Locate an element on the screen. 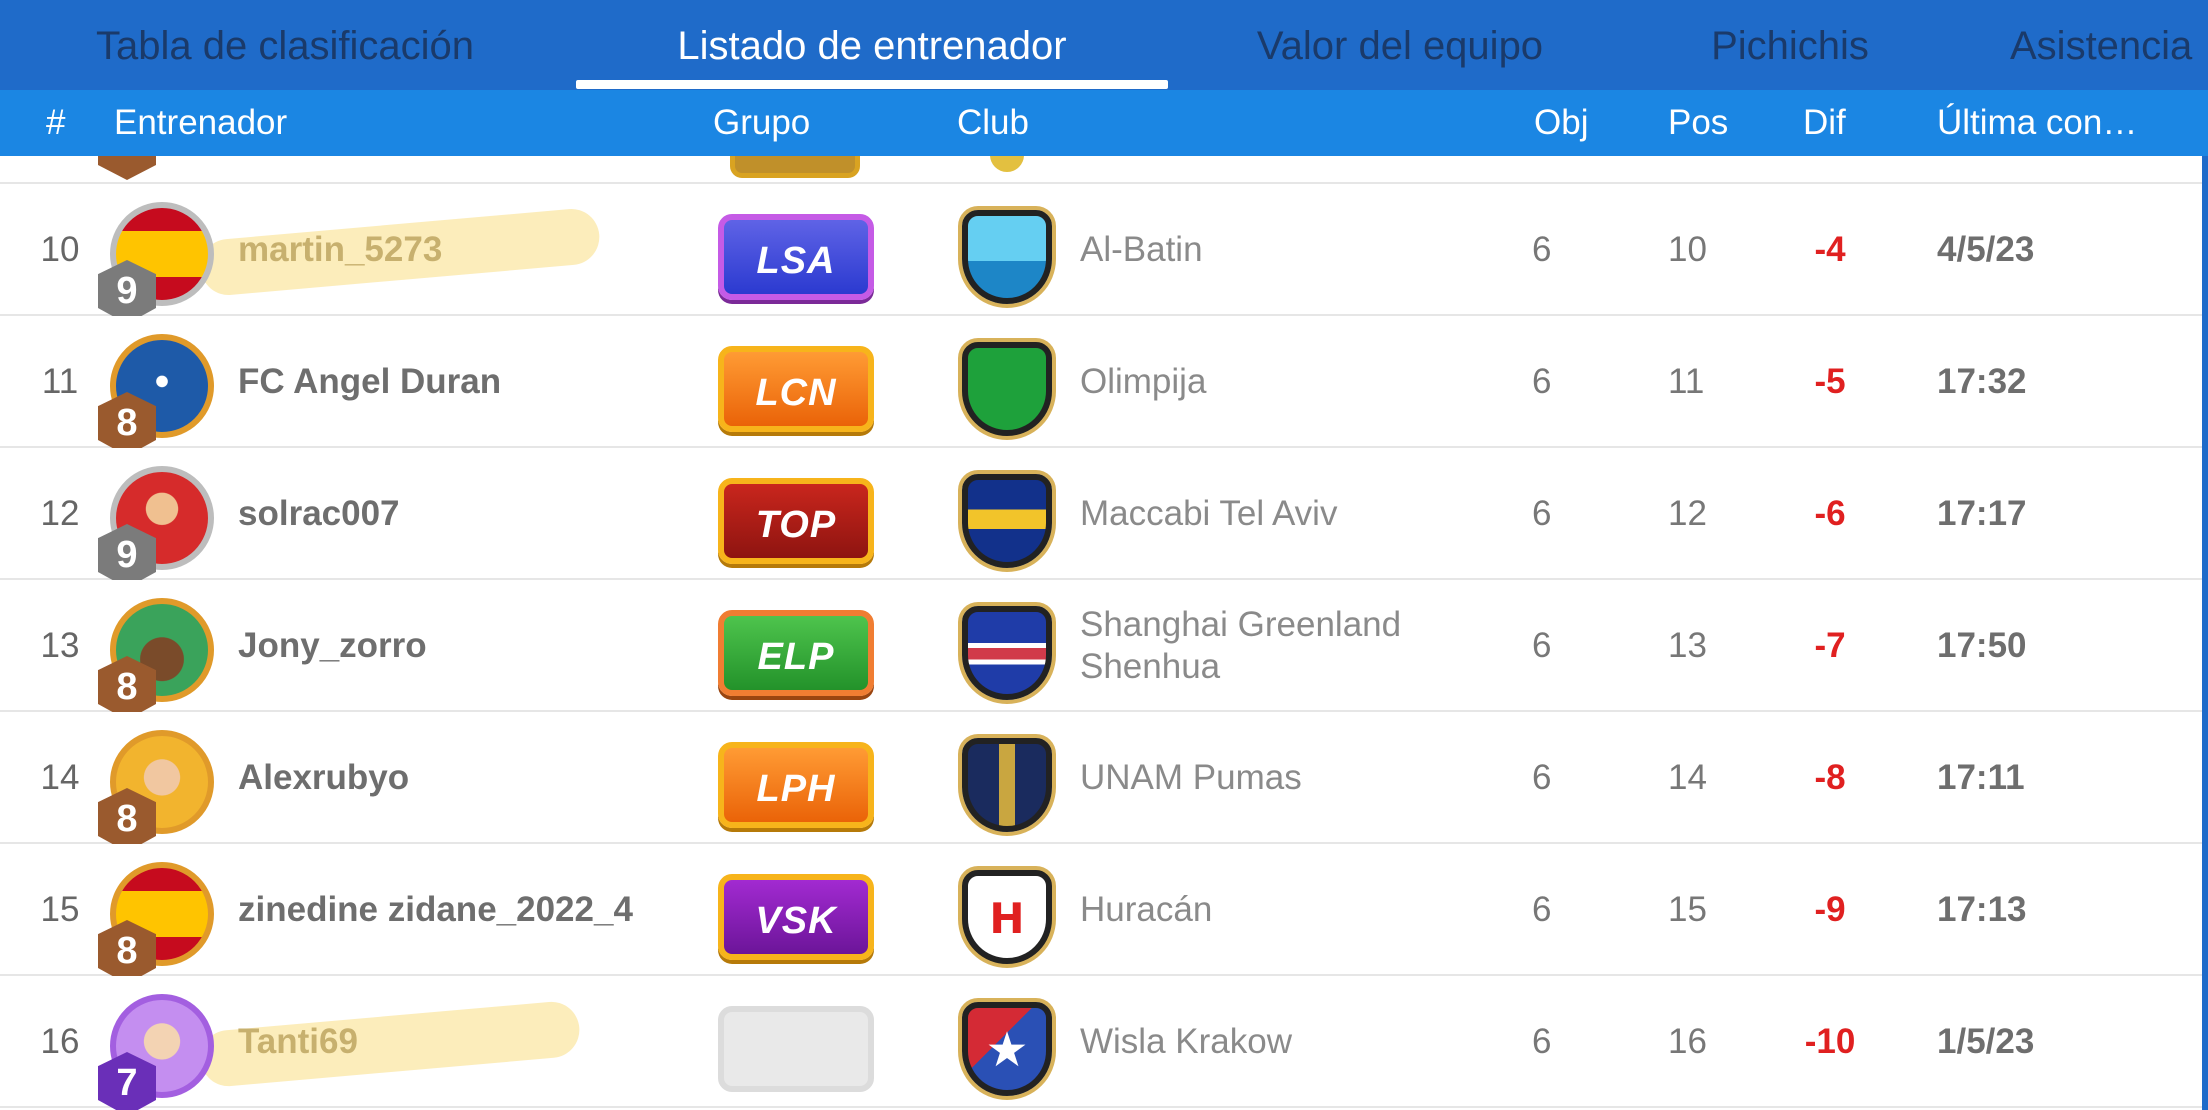 This screenshot has width=2208, height=1110. group-badge: ELP is located at coordinates (796, 653).